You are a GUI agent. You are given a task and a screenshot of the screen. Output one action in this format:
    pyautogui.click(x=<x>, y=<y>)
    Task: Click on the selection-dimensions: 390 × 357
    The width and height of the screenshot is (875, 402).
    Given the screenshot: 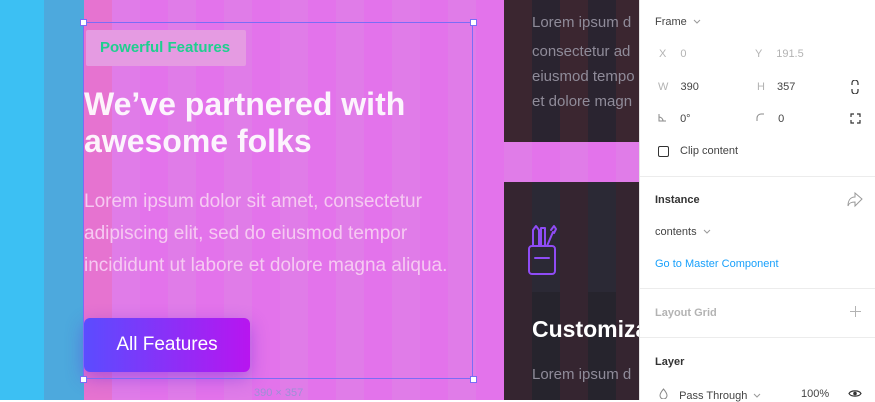 What is the action you would take?
    pyautogui.click(x=279, y=393)
    